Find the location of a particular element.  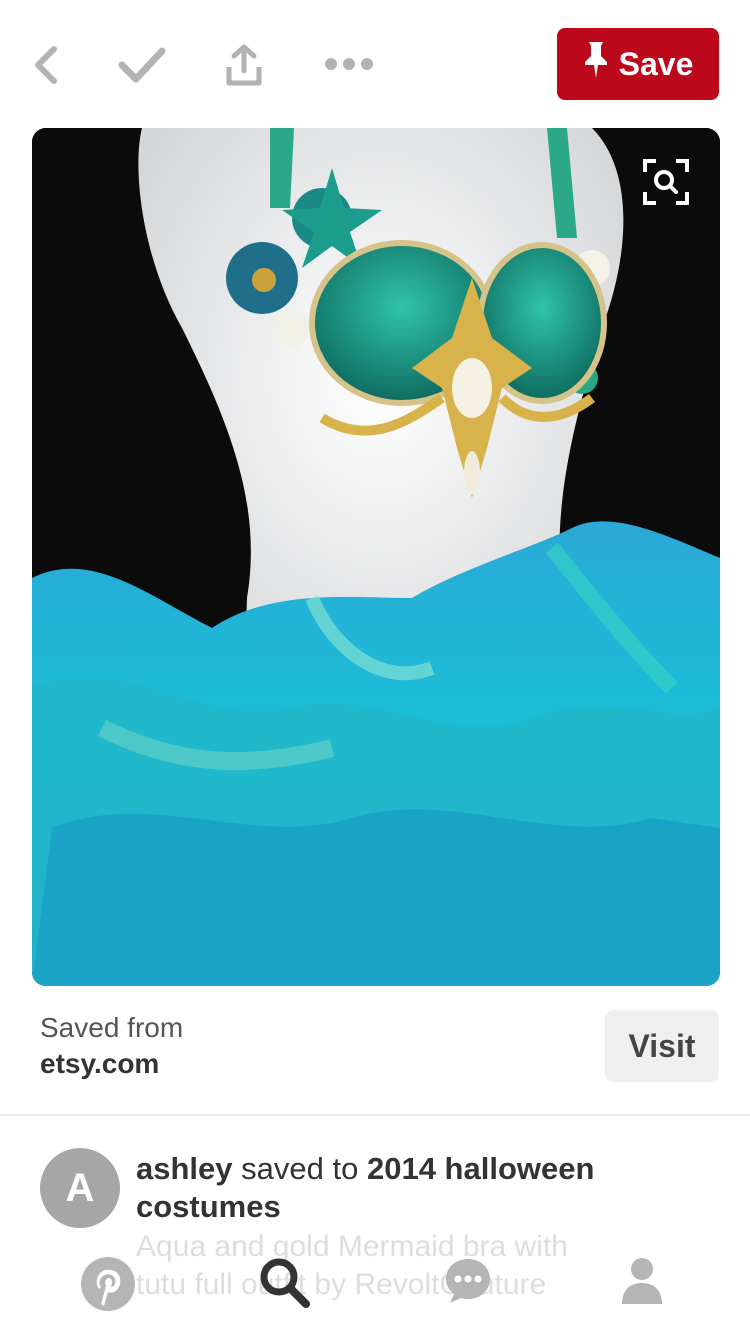

source-domain: etsy.com is located at coordinates (99, 1064).